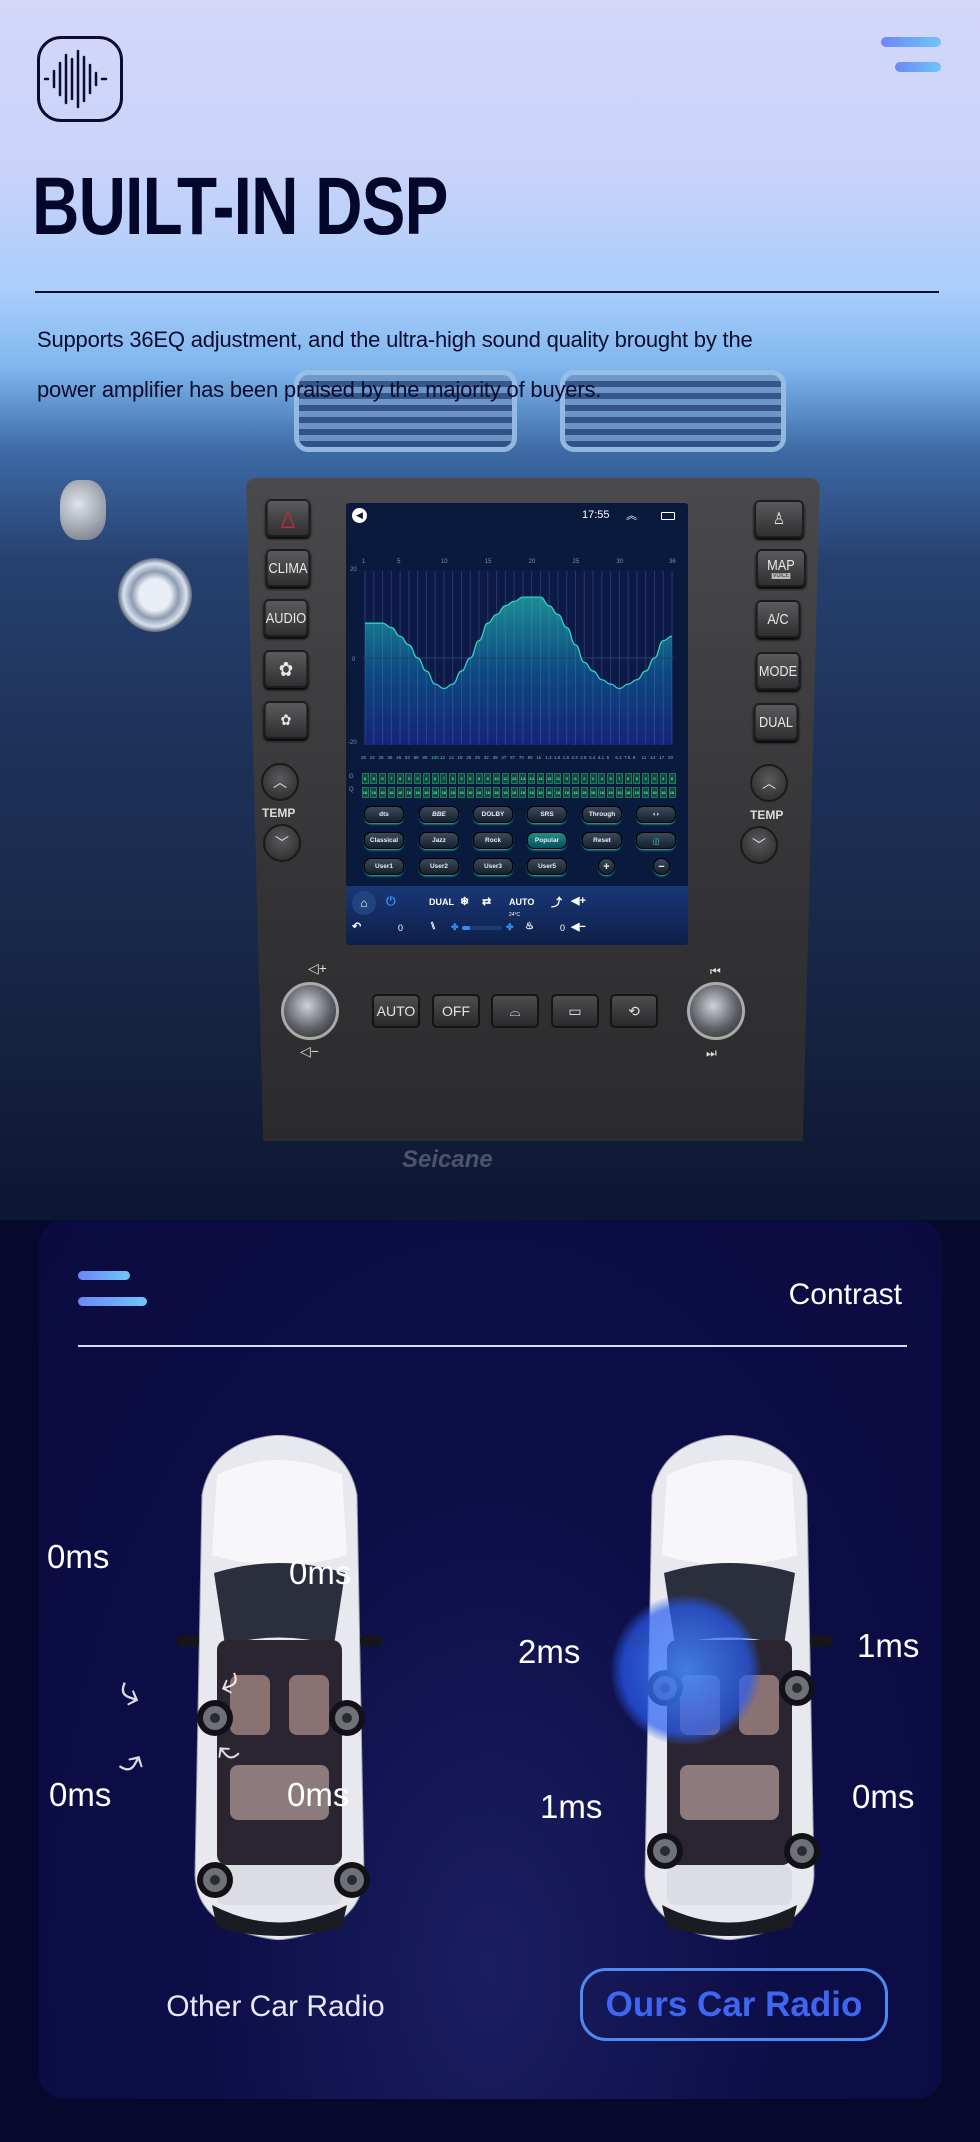  Describe the element at coordinates (282, 843) in the screenshot. I see `temp-down-left-button: ﹀` at that location.